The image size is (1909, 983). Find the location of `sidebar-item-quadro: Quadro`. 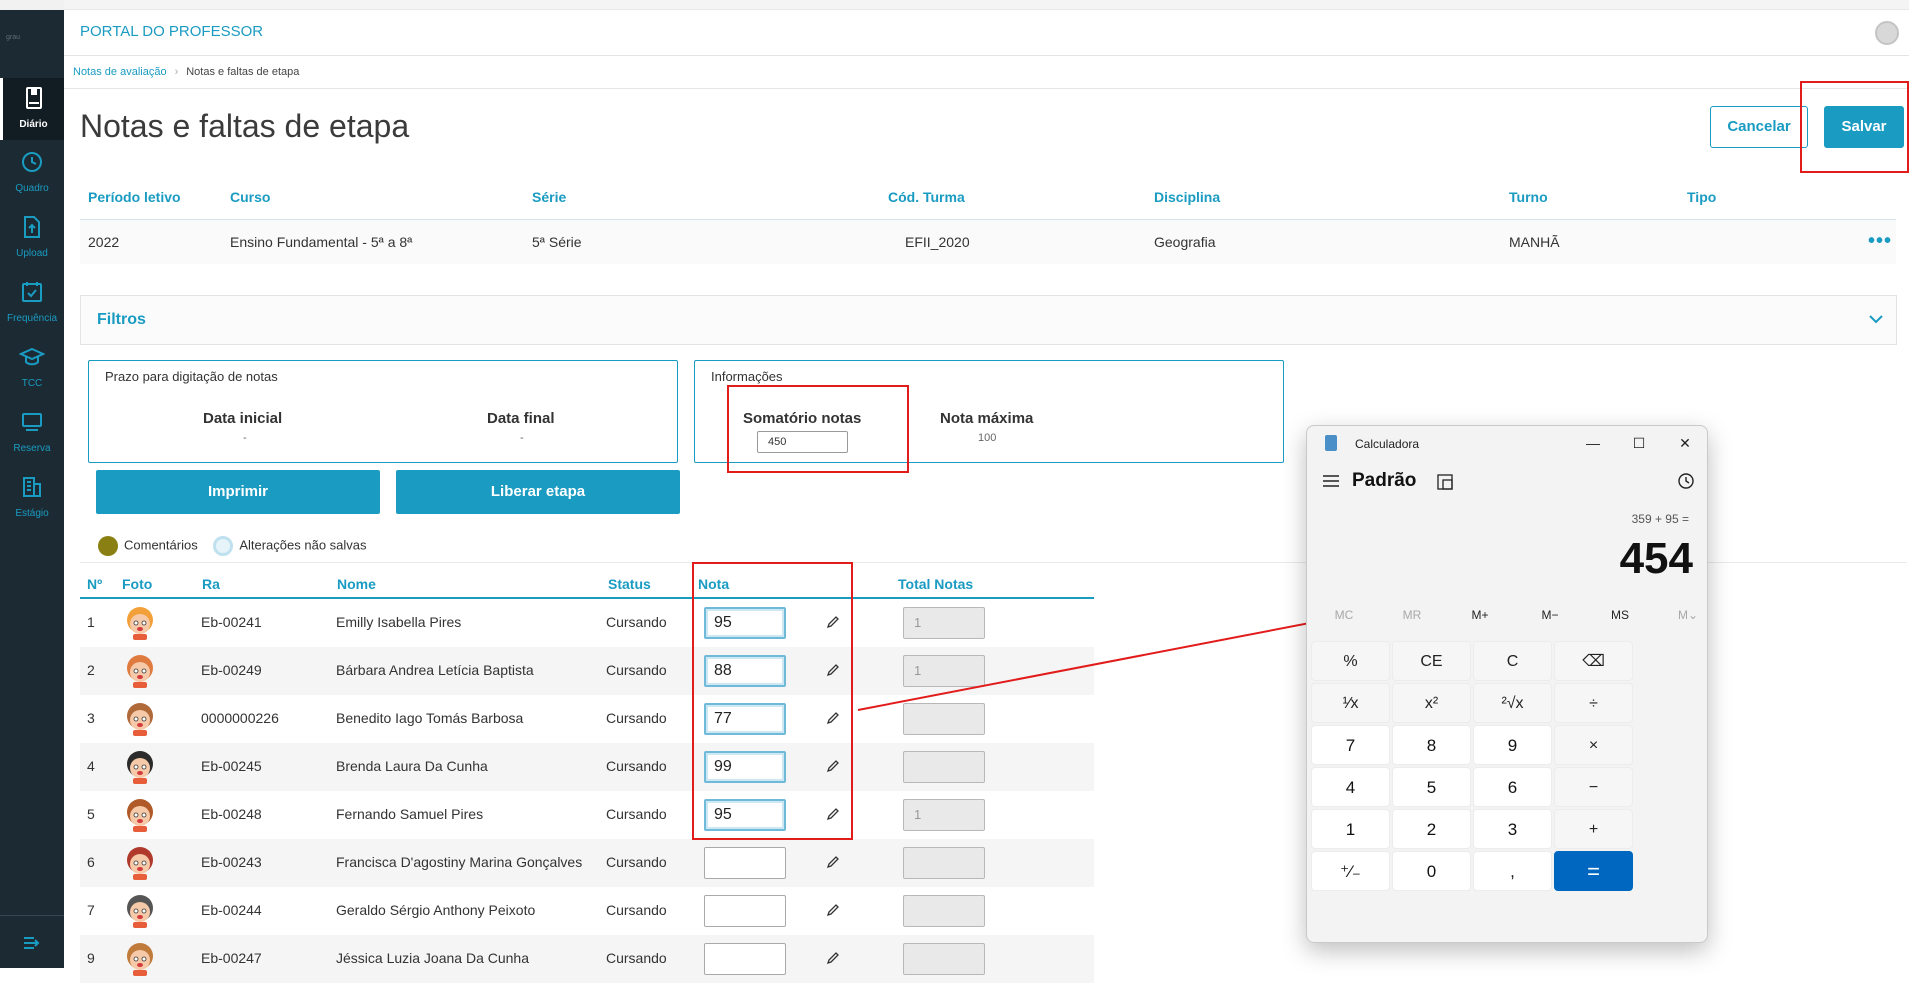

sidebar-item-quadro: Quadro is located at coordinates (32, 173).